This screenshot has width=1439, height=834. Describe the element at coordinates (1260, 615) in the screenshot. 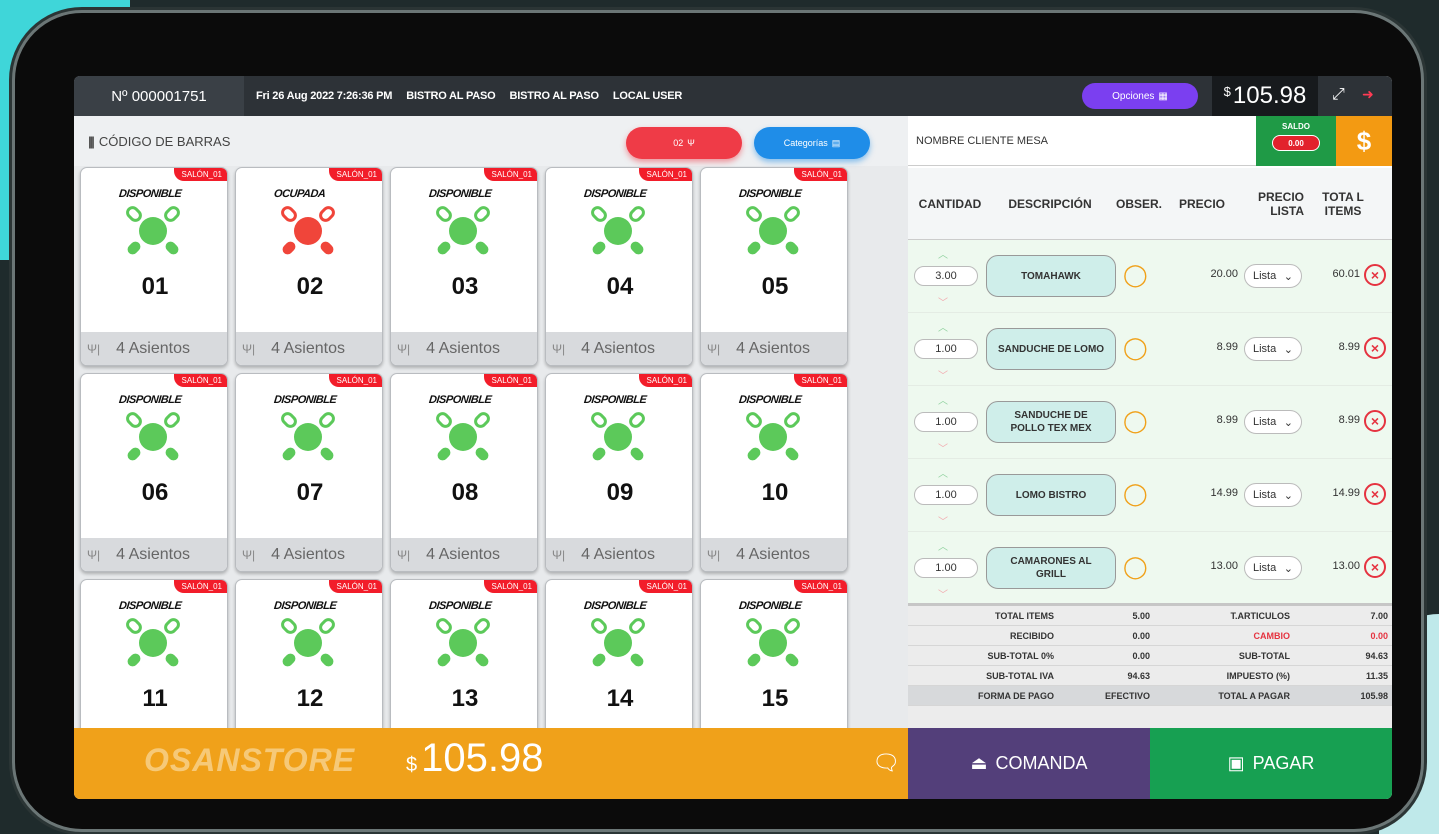

I see `summary-label: T.ARTICULOS` at that location.